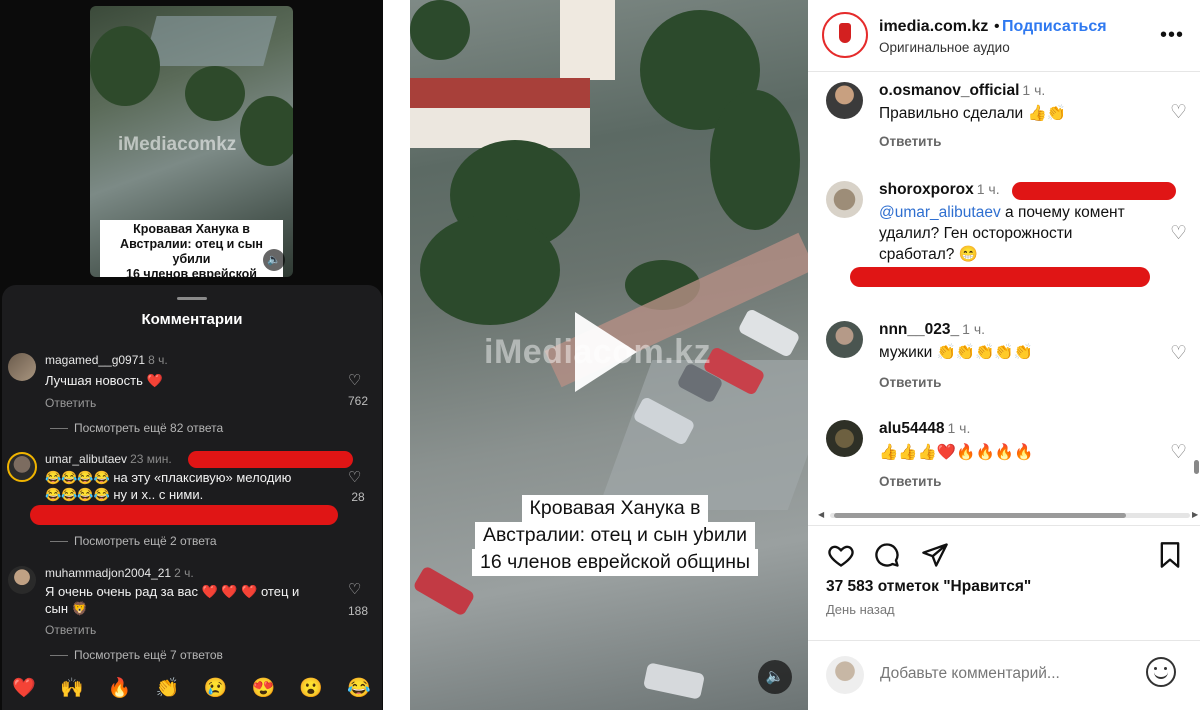 The height and width of the screenshot is (710, 1200). Describe the element at coordinates (136, 655) in the screenshot. I see `view-replies-link: Посмотреть ещё 7 ответов` at that location.